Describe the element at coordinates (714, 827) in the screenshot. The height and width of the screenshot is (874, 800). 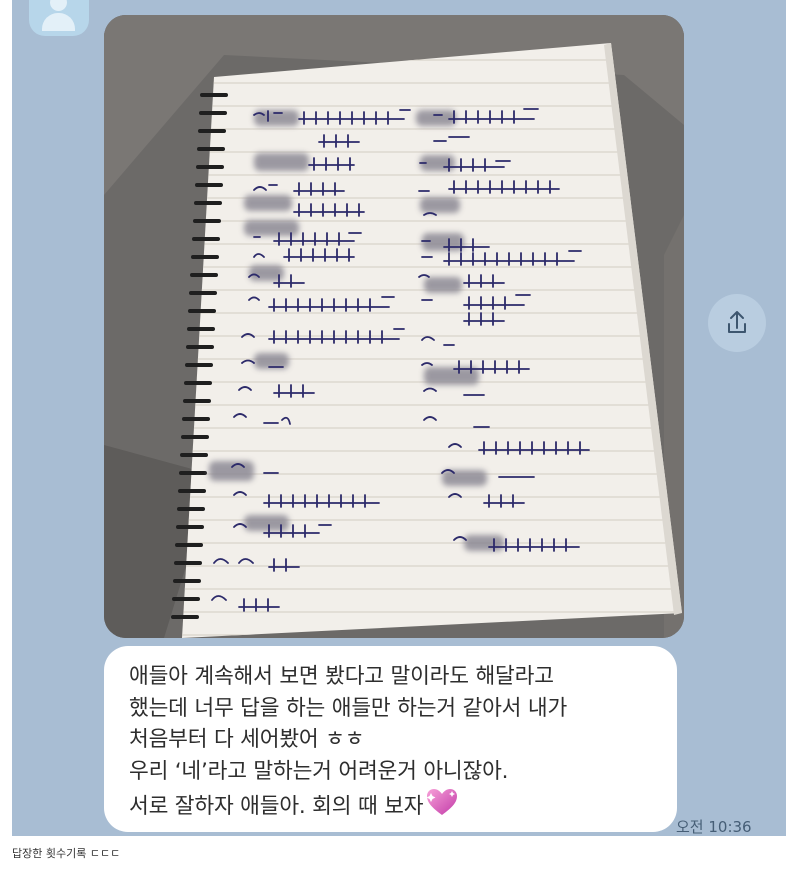
I see `message-timestamp: 오전 10:36` at that location.